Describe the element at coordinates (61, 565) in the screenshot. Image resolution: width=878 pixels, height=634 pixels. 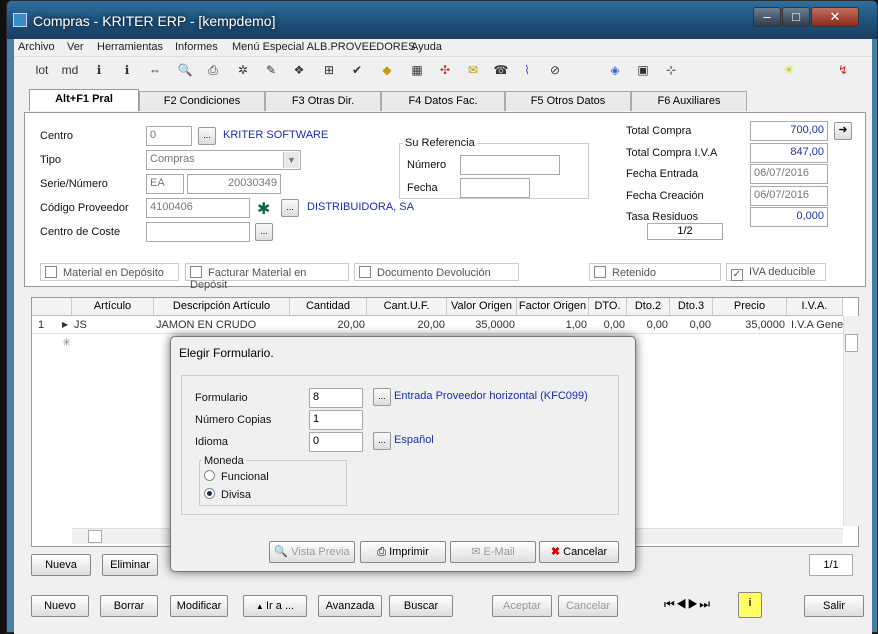
I see `nueva-button: Nueva` at that location.